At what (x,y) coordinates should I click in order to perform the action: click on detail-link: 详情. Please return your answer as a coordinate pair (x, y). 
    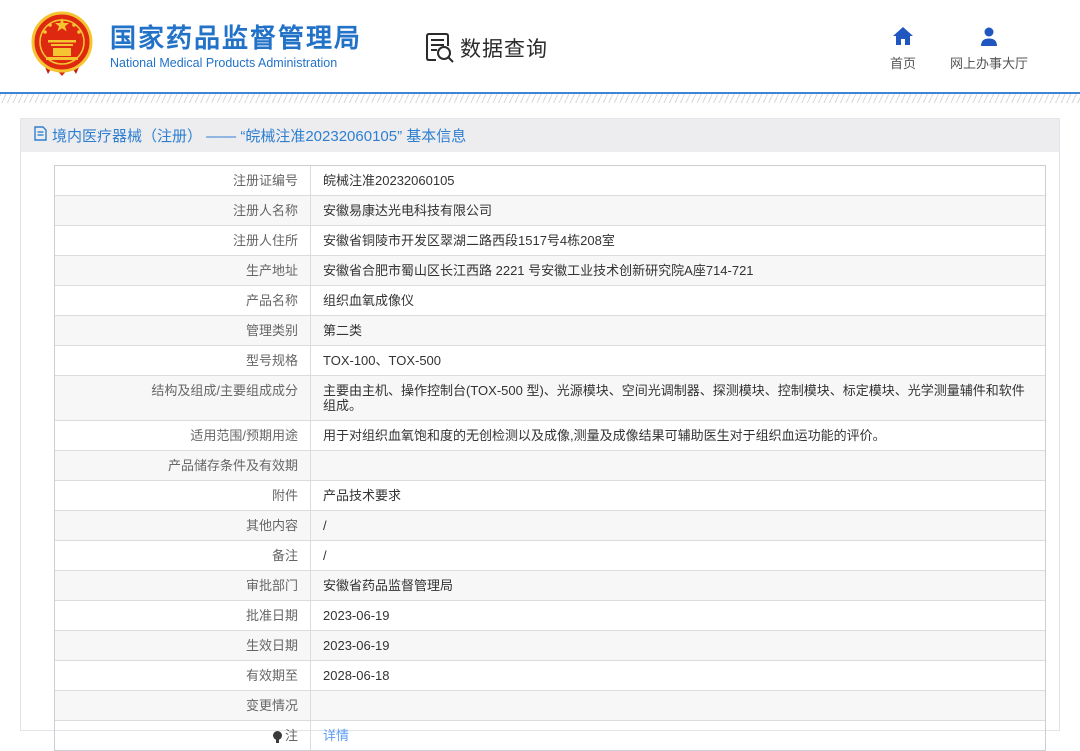
    Looking at the image, I should click on (336, 735).